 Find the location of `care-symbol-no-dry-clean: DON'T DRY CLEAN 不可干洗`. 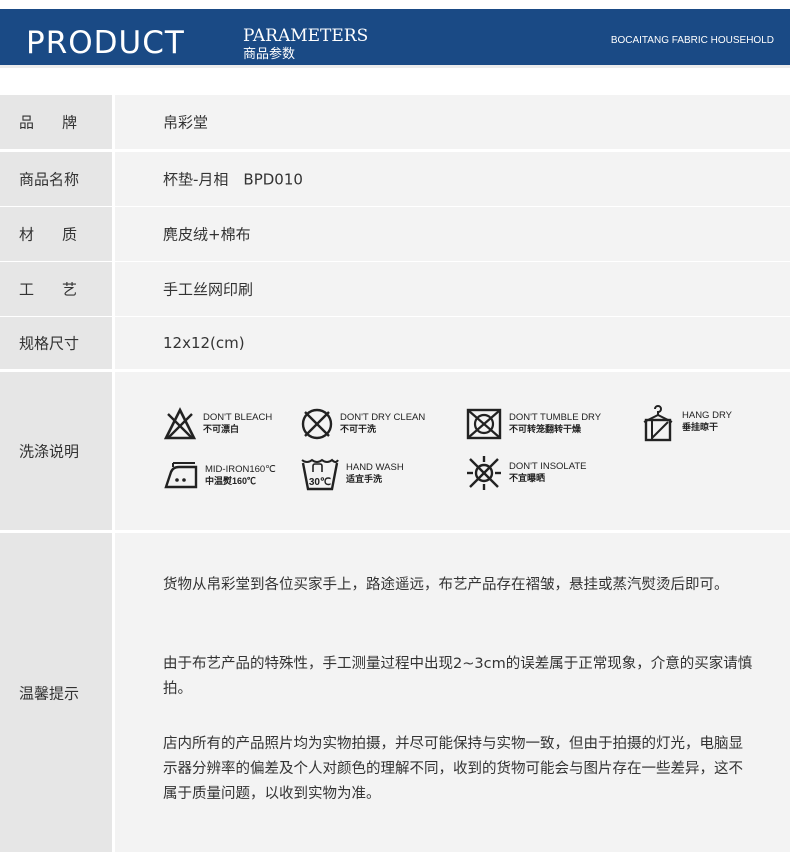

care-symbol-no-dry-clean: DON'T DRY CLEAN 不可干洗 is located at coordinates (362, 424).